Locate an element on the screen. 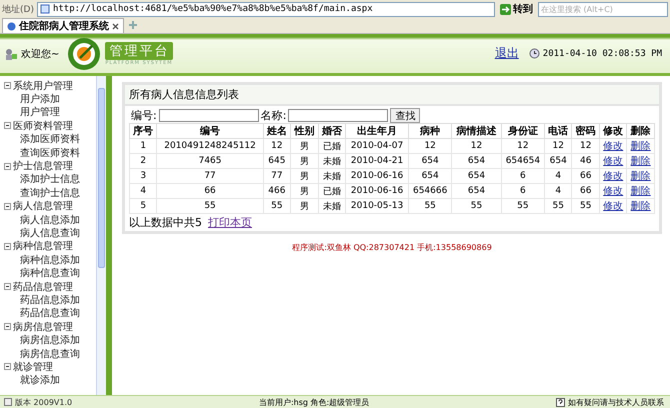 This screenshot has height=408, width=670. browser-tab: 住院部病人管理系统 is located at coordinates (63, 25).